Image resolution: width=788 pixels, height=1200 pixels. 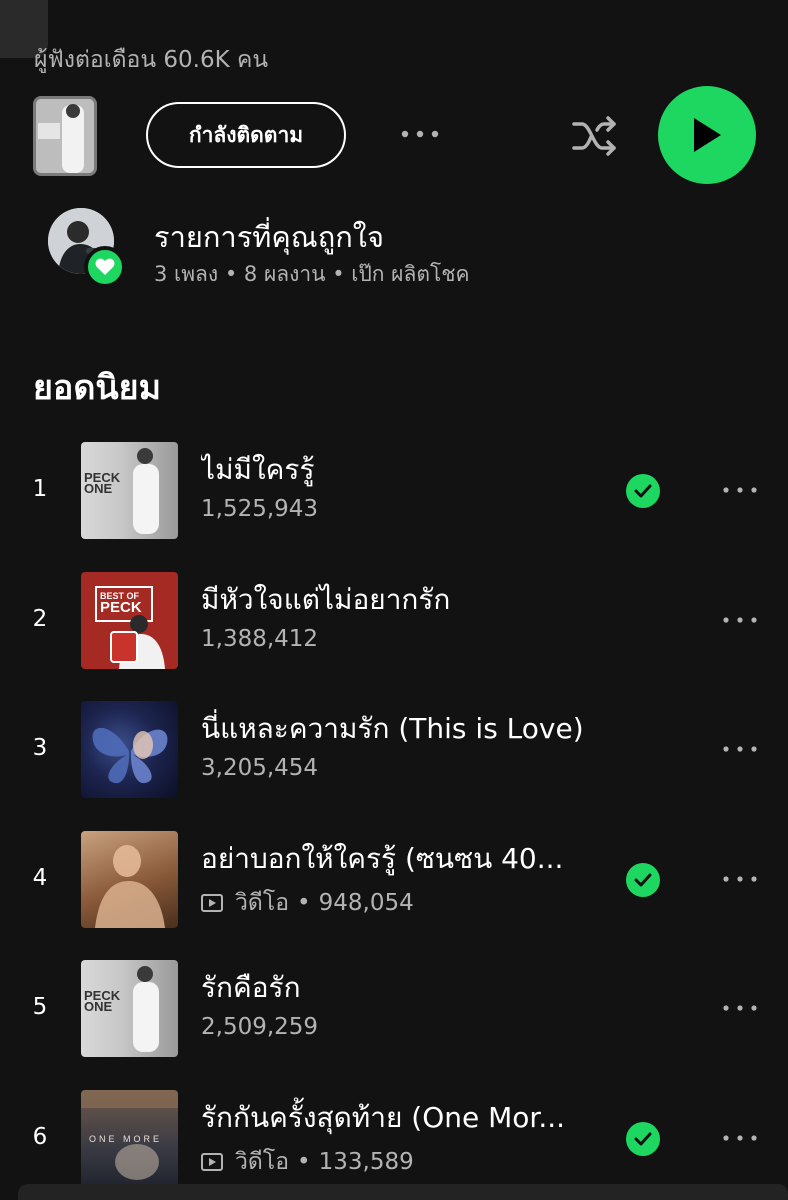 I want to click on album-cover: BEST OF PECK, so click(x=129, y=620).